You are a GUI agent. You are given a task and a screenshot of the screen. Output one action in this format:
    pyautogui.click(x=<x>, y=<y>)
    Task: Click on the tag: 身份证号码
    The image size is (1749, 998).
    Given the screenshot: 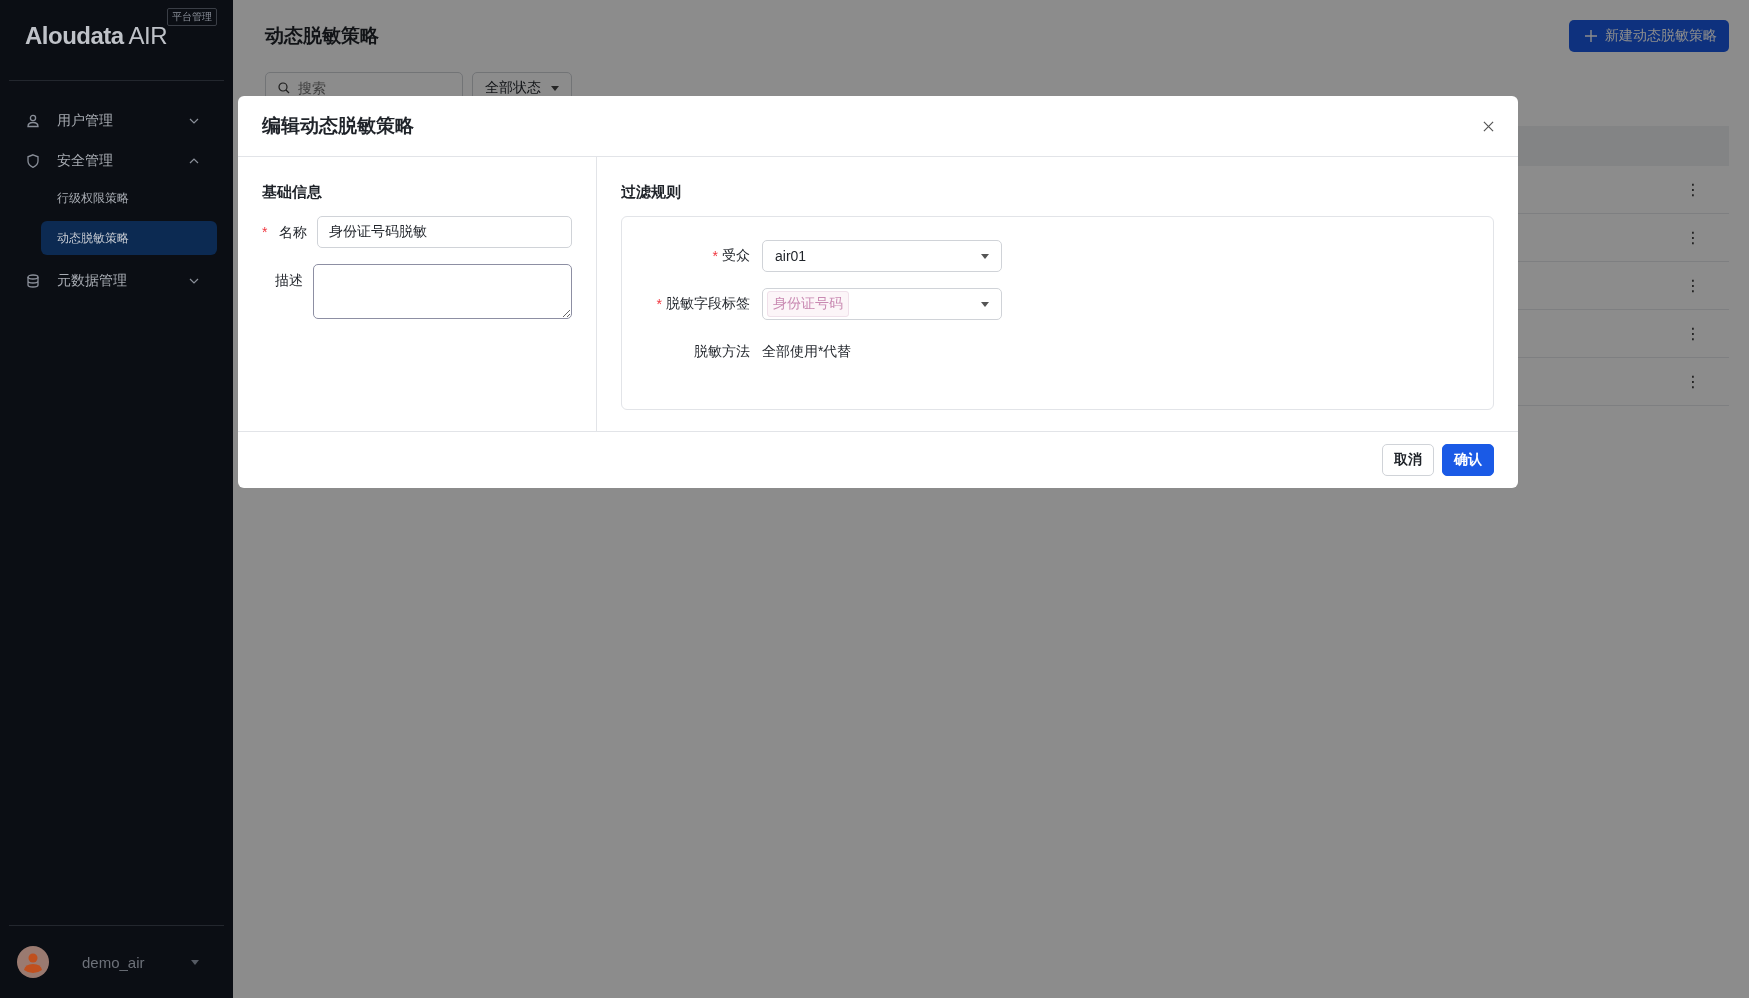 What is the action you would take?
    pyautogui.click(x=808, y=304)
    